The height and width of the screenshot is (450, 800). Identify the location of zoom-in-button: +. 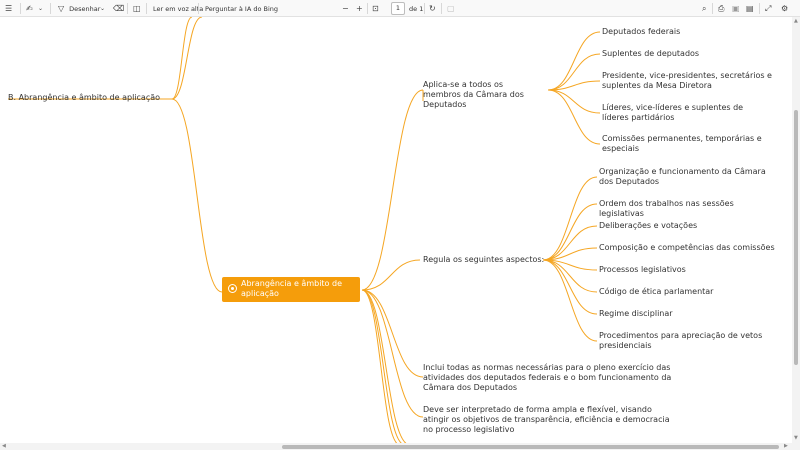
(359, 8).